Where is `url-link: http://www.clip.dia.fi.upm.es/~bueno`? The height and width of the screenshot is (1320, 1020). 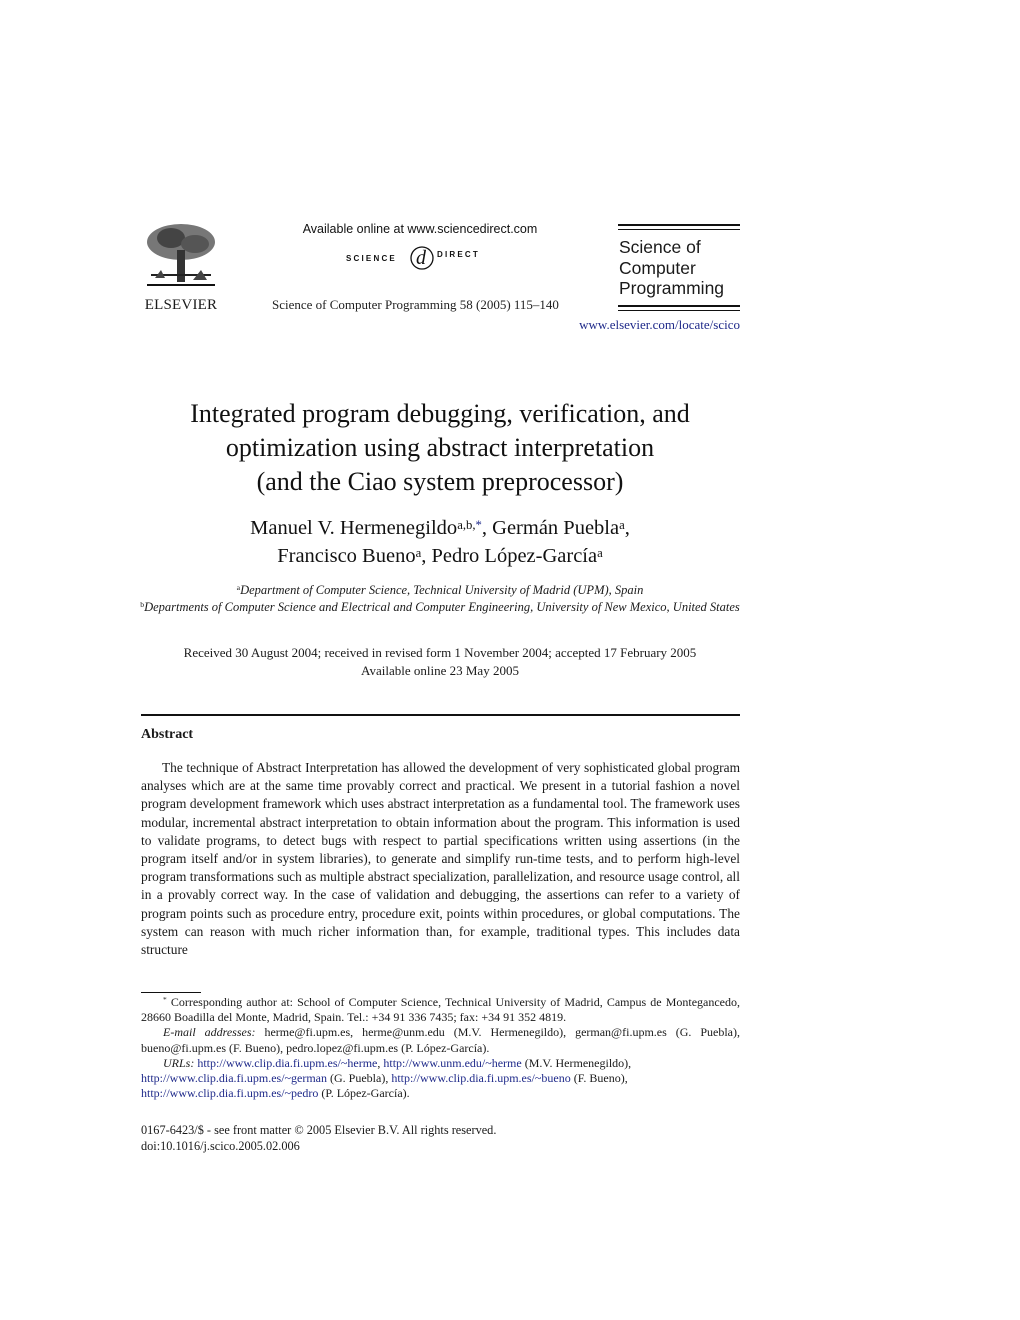
url-link: http://www.clip.dia.fi.upm.es/~bueno is located at coordinates (480, 1078).